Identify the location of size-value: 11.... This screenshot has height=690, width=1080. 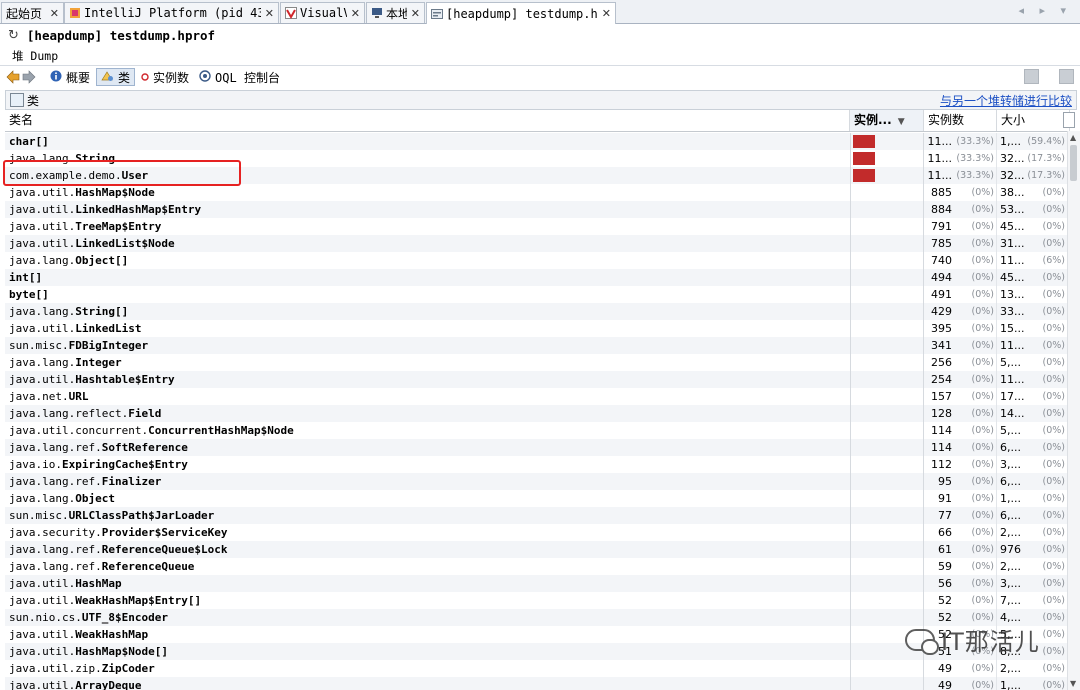
(1012, 345).